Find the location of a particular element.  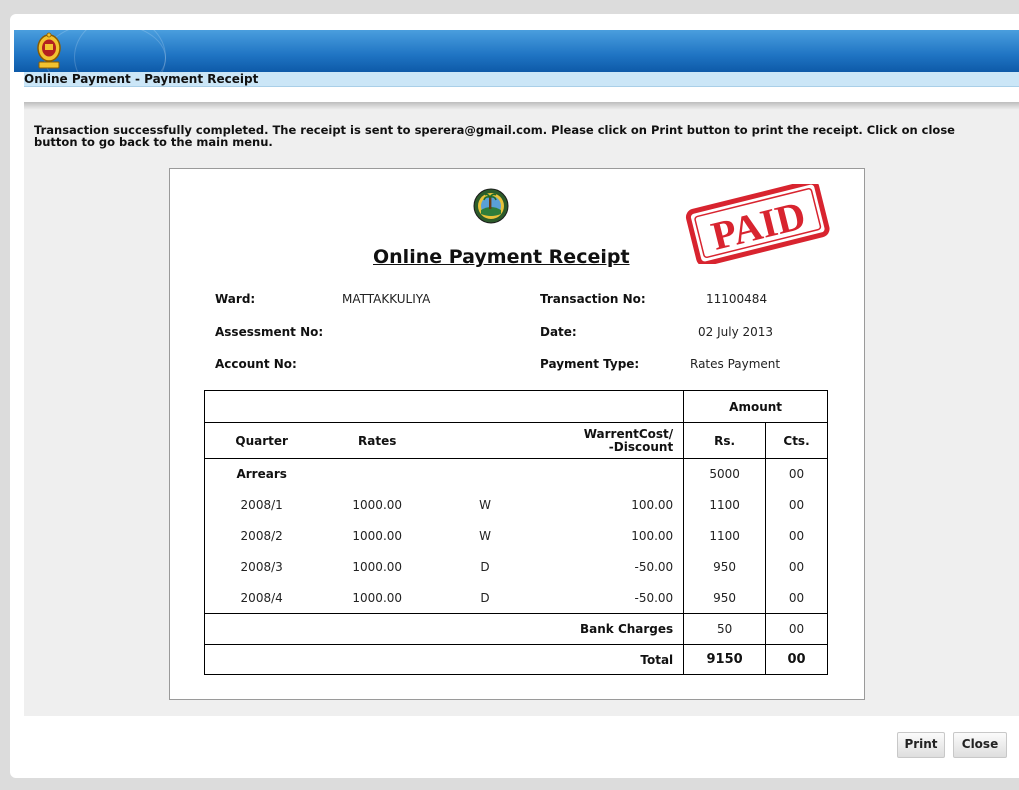

divider is located at coordinates (521, 106).